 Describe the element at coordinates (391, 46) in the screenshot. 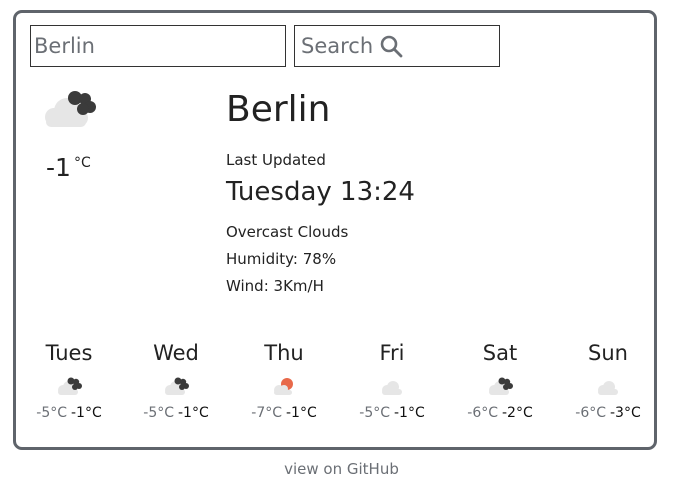

I see `search-icon` at that location.